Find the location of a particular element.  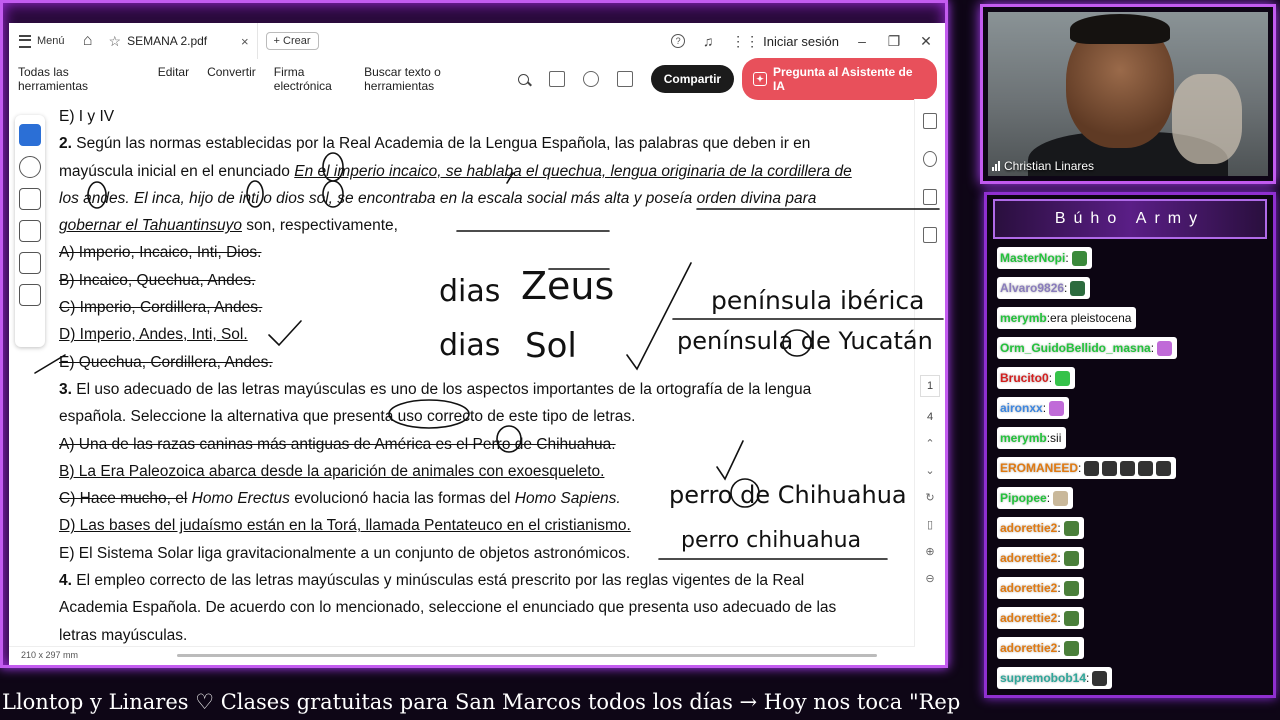

minimize-icon: – is located at coordinates (862, 41).